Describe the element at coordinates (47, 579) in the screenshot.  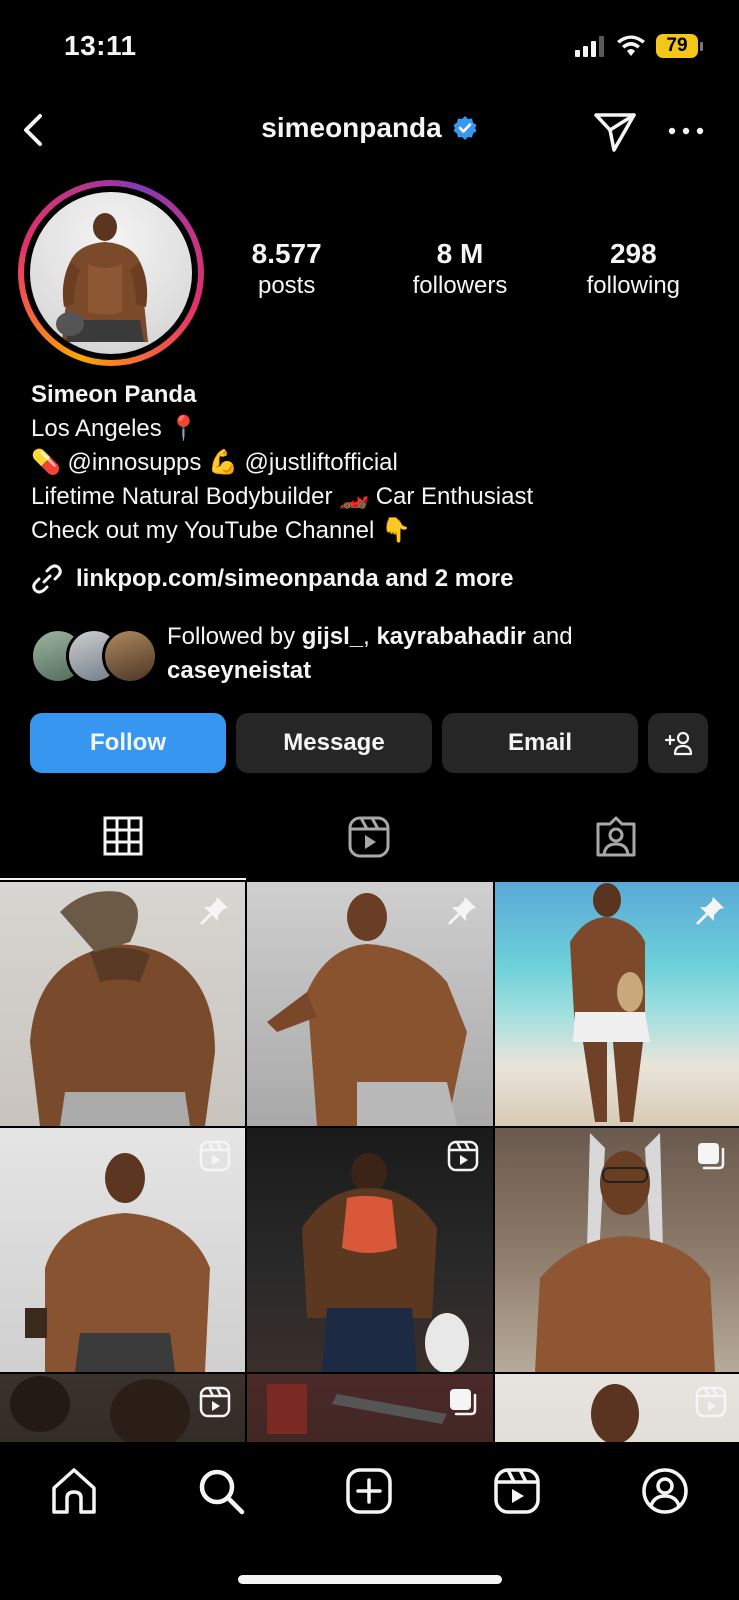
I see `link-icon` at that location.